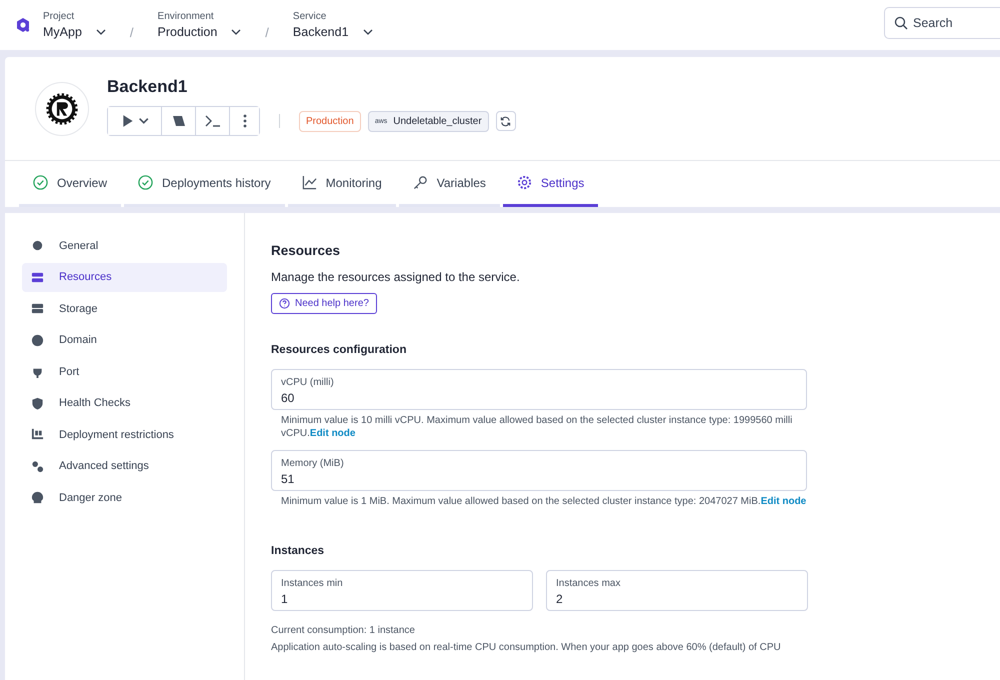  Describe the element at coordinates (124, 371) in the screenshot. I see `sidebar-item: Port` at that location.